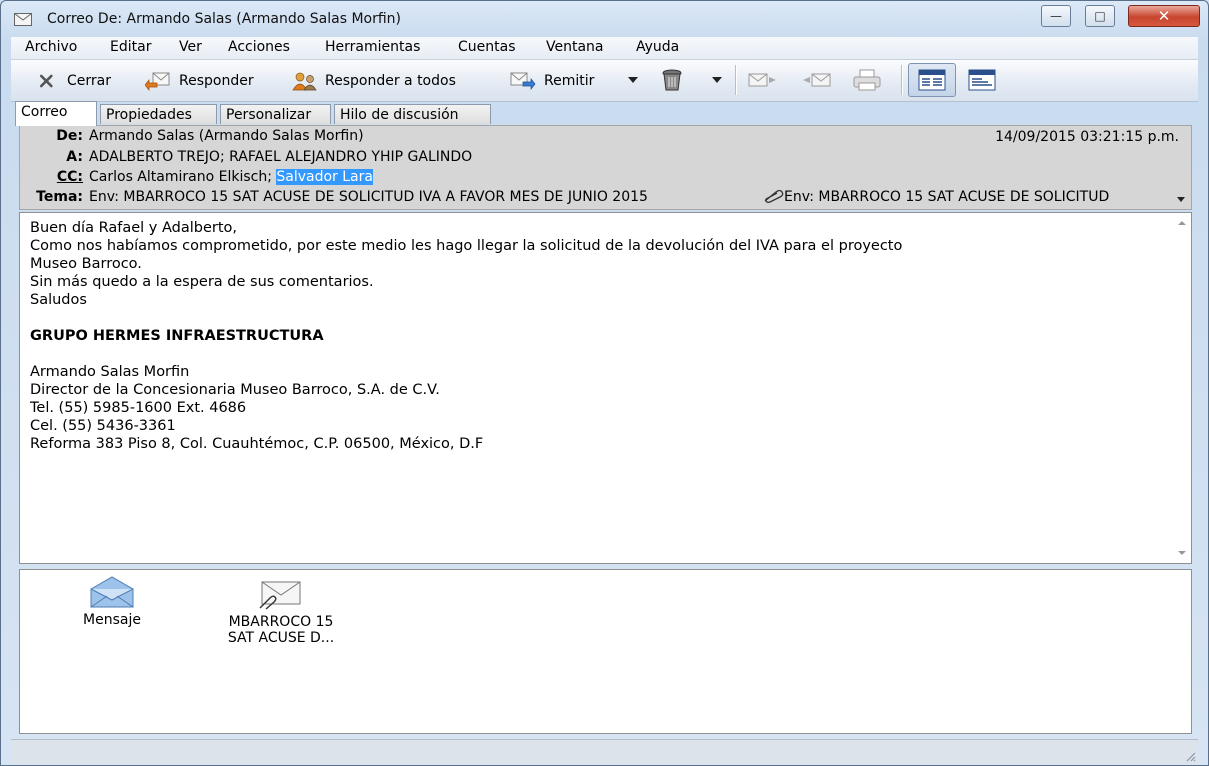  What do you see at coordinates (867, 80) in the screenshot?
I see `printer-icon` at bounding box center [867, 80].